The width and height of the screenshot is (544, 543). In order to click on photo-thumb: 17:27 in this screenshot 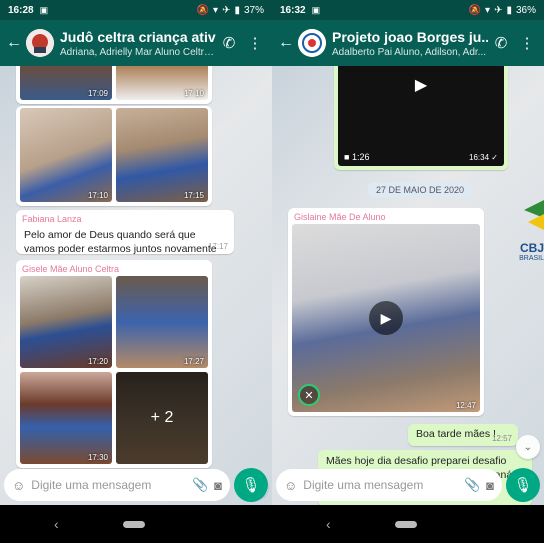, I will do `click(162, 322)`.